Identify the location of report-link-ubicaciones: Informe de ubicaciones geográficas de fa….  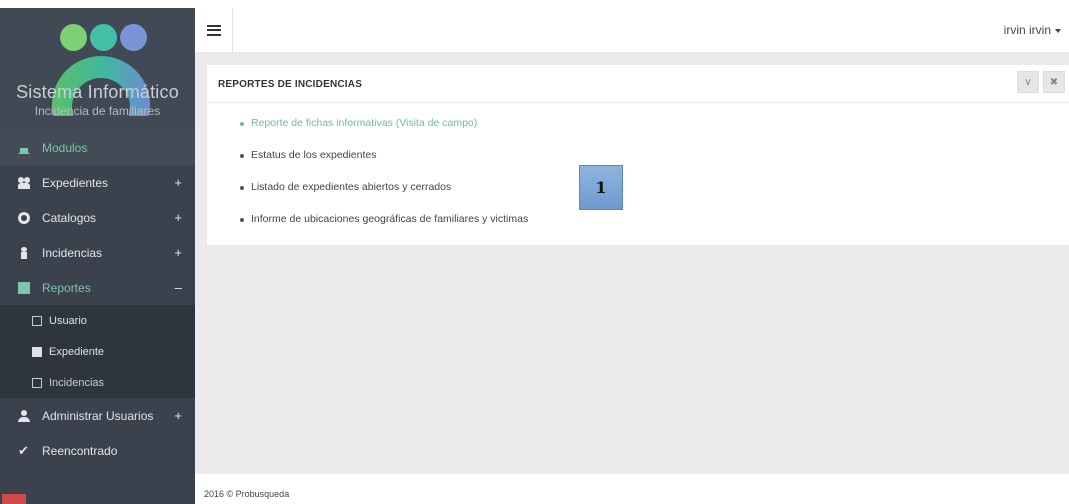
(384, 229).